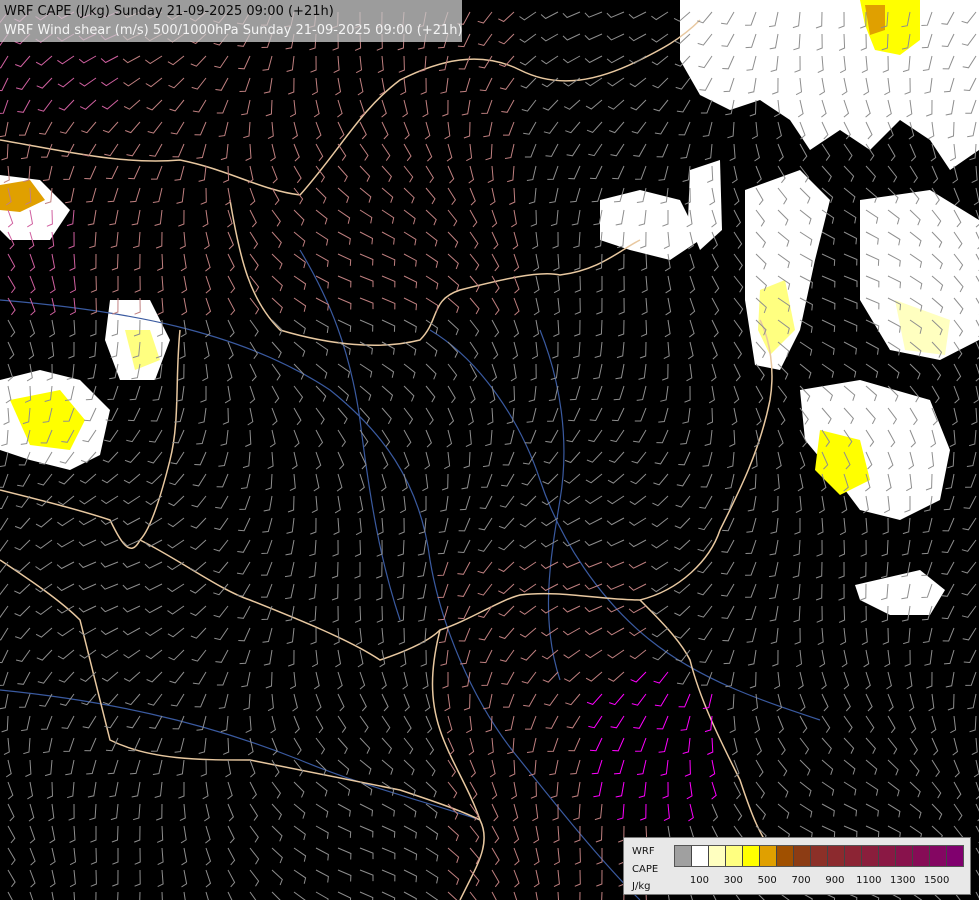 This screenshot has height=900, width=979. I want to click on legend-tick: 1500, so click(936, 880).